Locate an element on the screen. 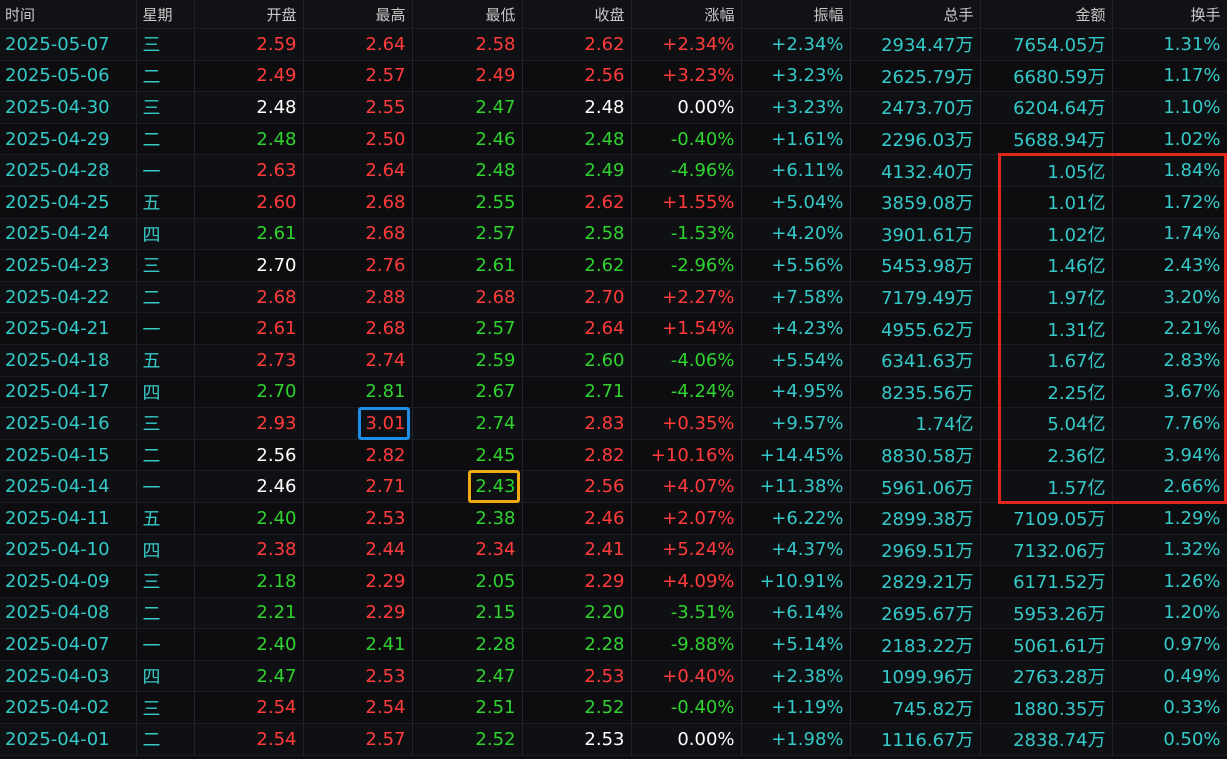  volume-cell: 5453.98万 is located at coordinates (915, 265).